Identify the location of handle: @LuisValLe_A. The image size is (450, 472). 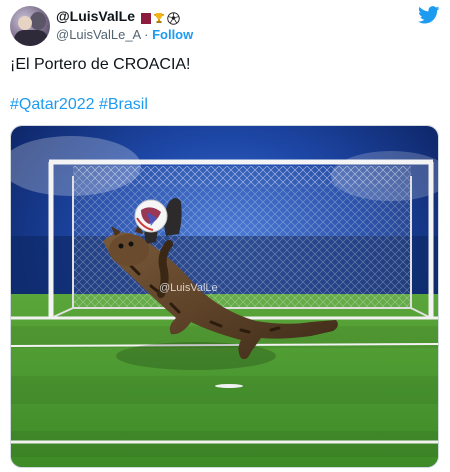
(98, 34).